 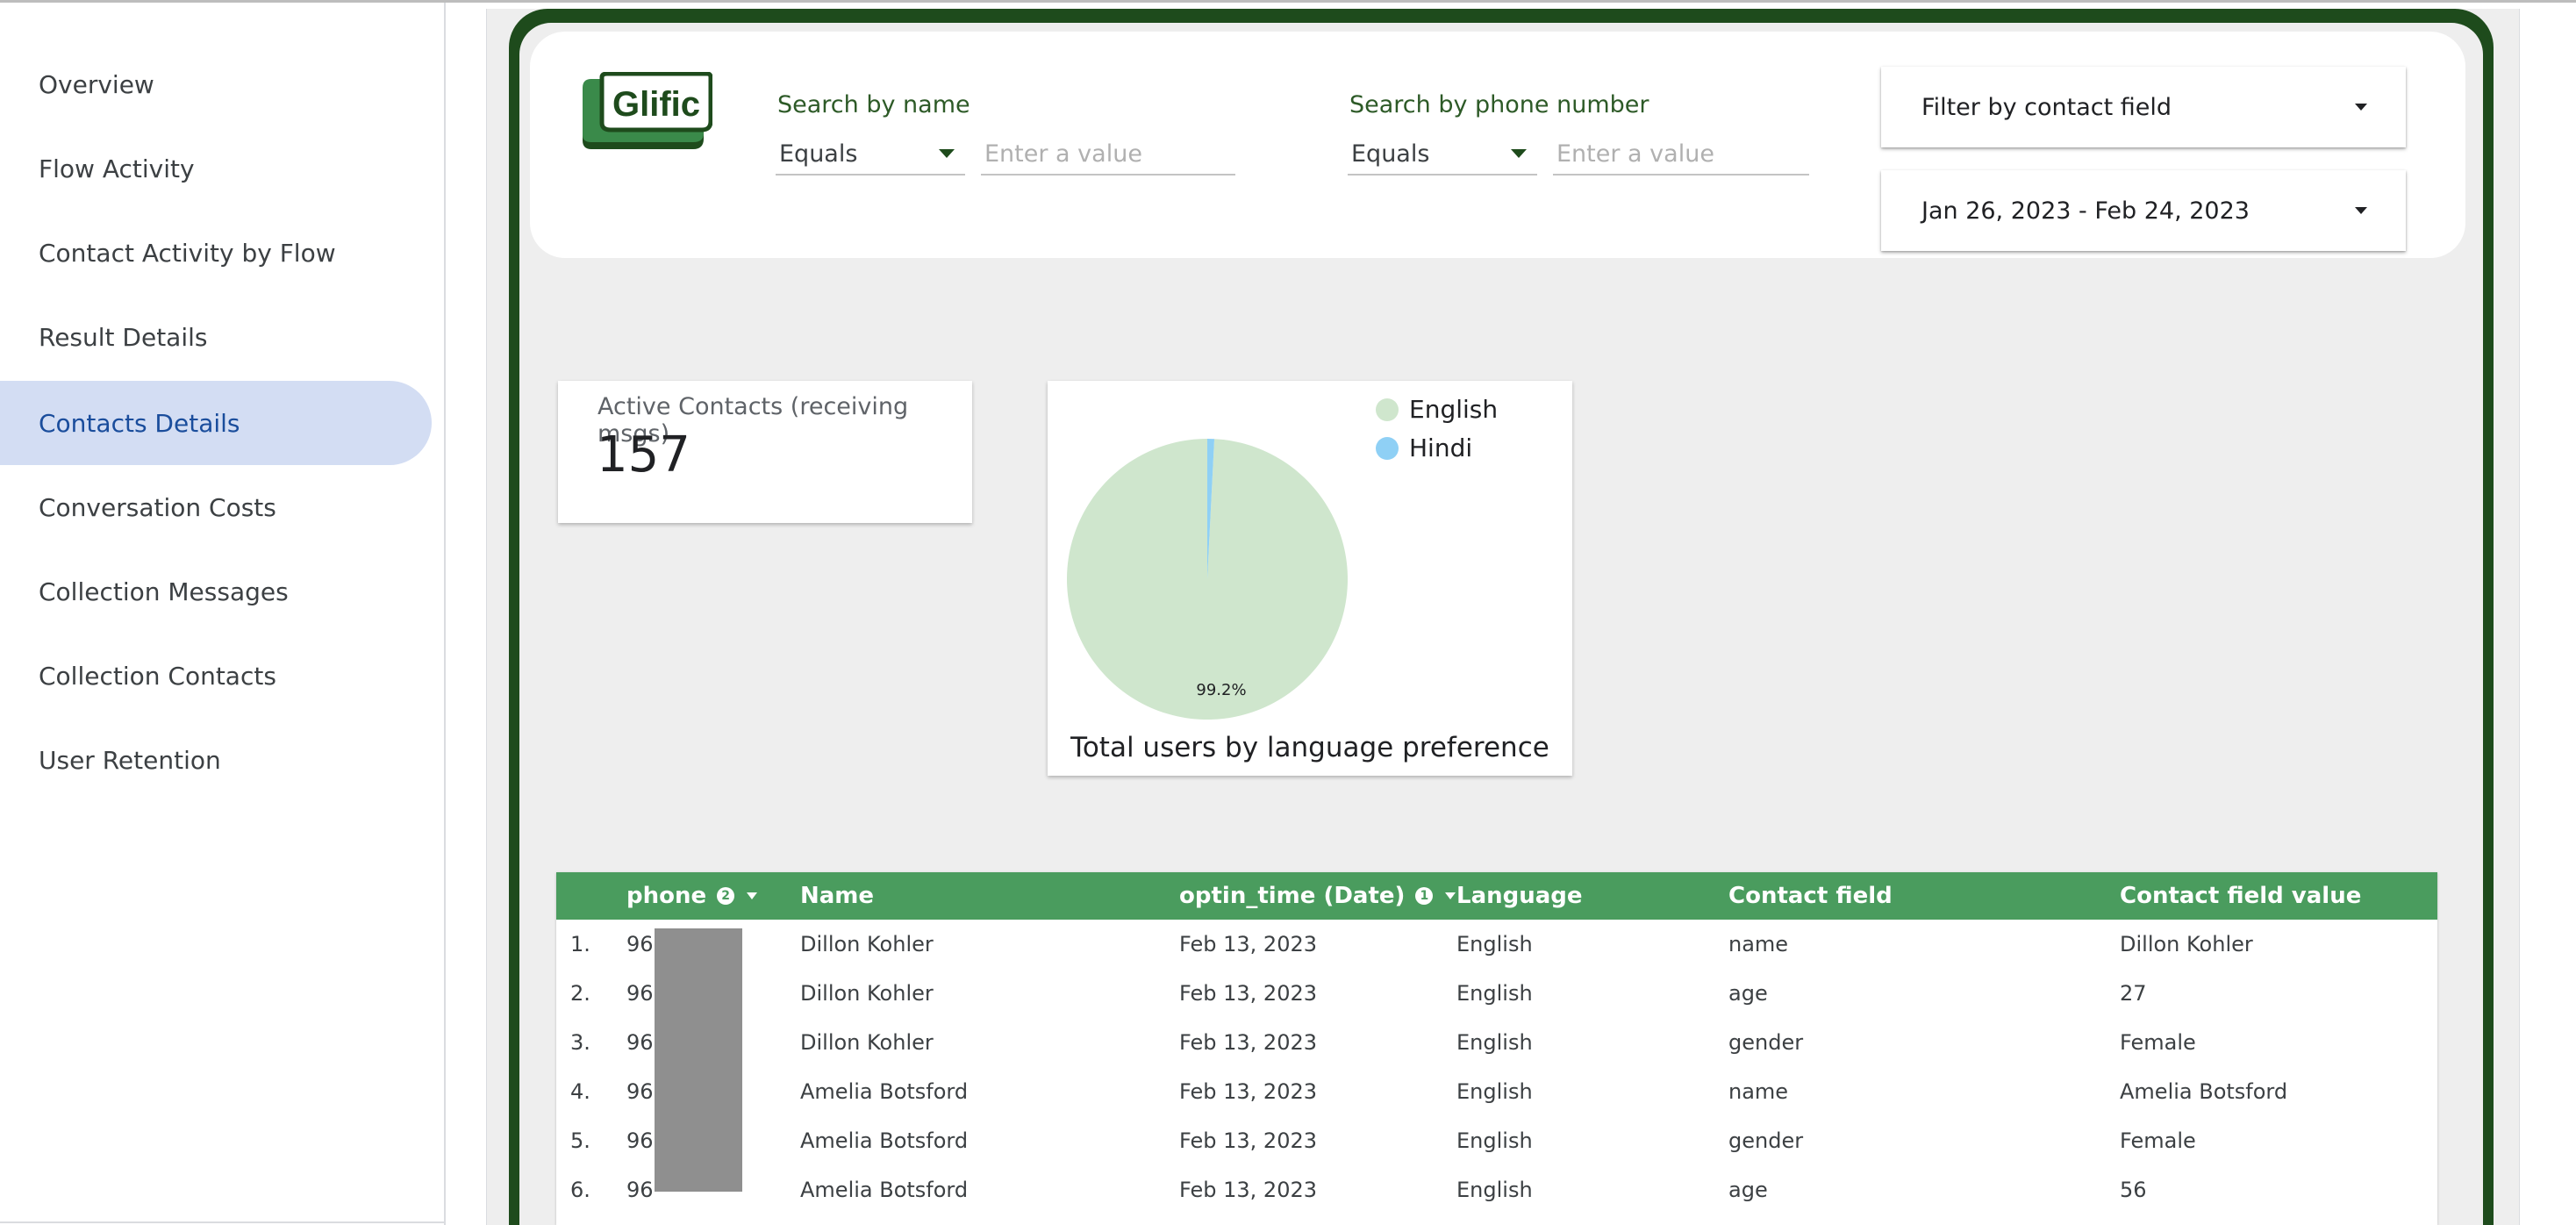 What do you see at coordinates (580, 1140) in the screenshot?
I see `row-index: 5.` at bounding box center [580, 1140].